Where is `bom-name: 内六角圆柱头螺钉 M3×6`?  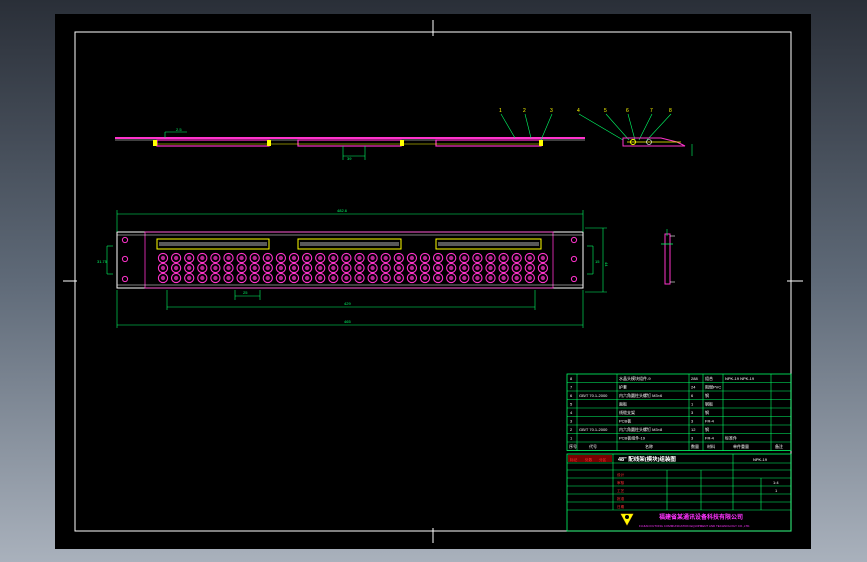
bom-name: 内六角圆柱头螺钉 M3×6 is located at coordinates (641, 395).